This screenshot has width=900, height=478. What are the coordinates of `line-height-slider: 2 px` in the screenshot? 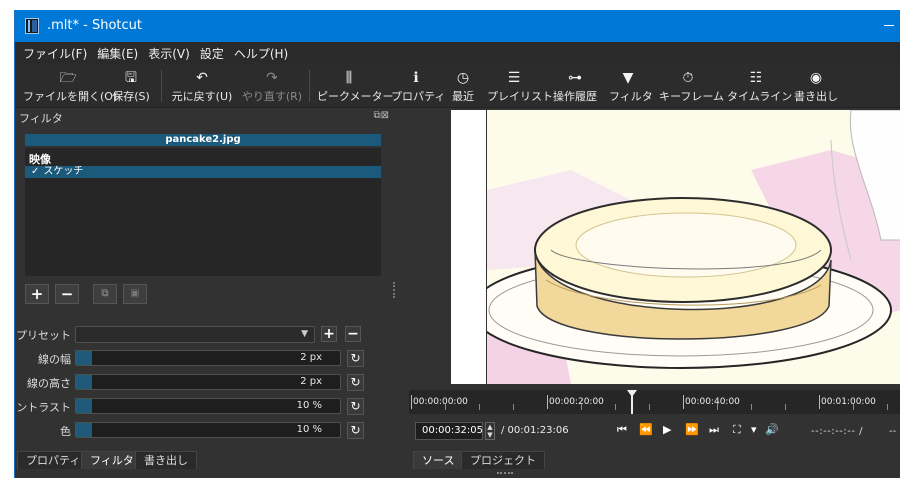 It's located at (208, 382).